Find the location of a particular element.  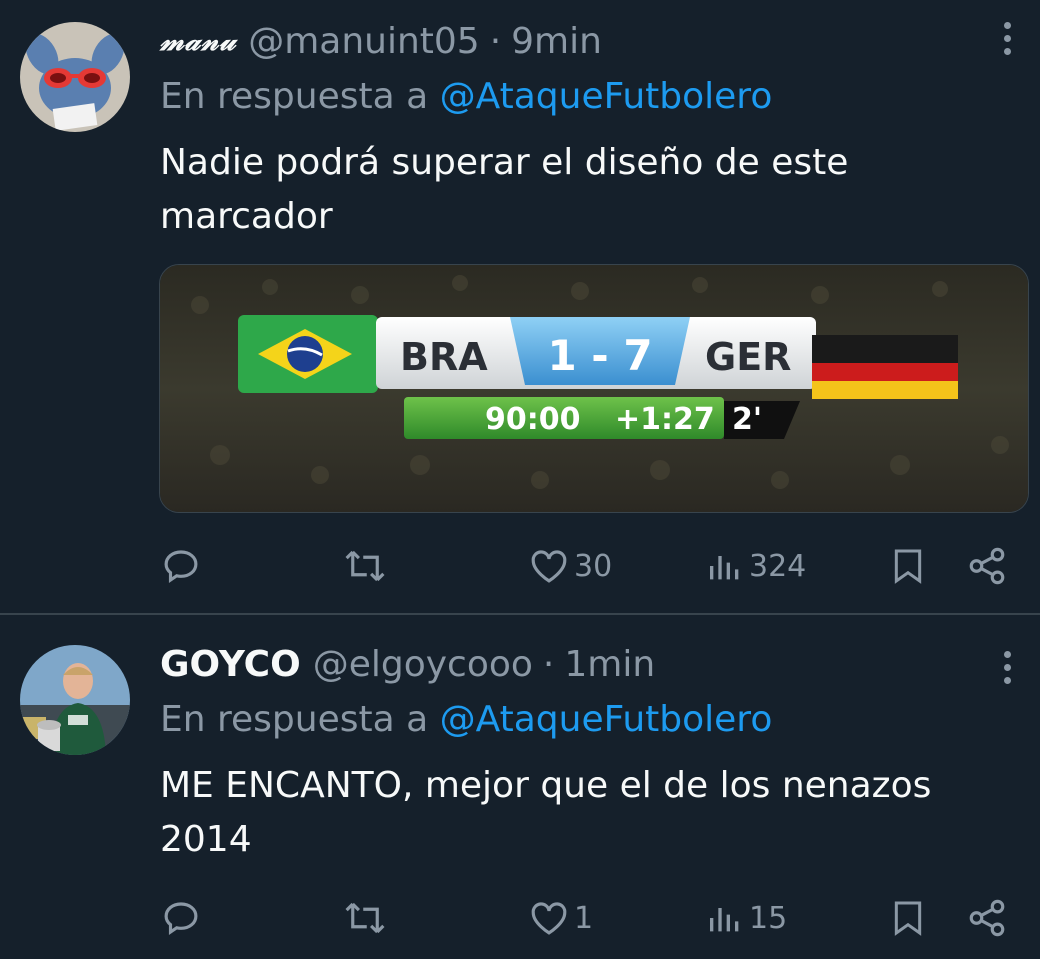

handle: @manuint05 is located at coordinates (364, 41).